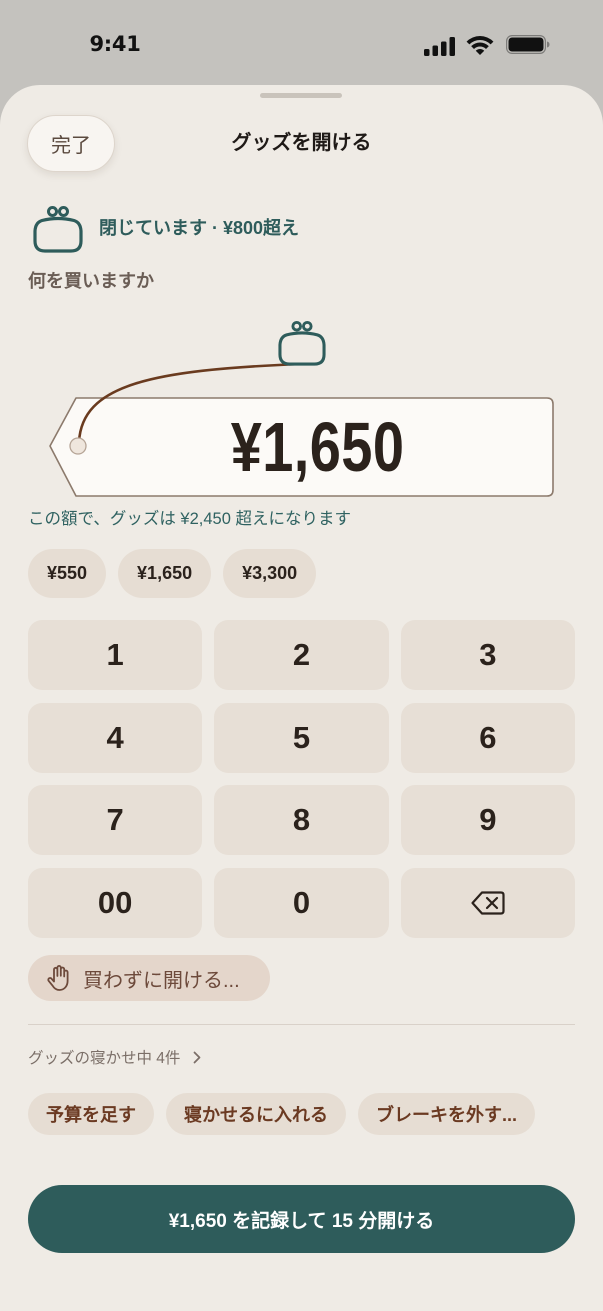 This screenshot has height=1311, width=603. Describe the element at coordinates (67, 573) in the screenshot. I see `preset-chip: ¥550` at that location.